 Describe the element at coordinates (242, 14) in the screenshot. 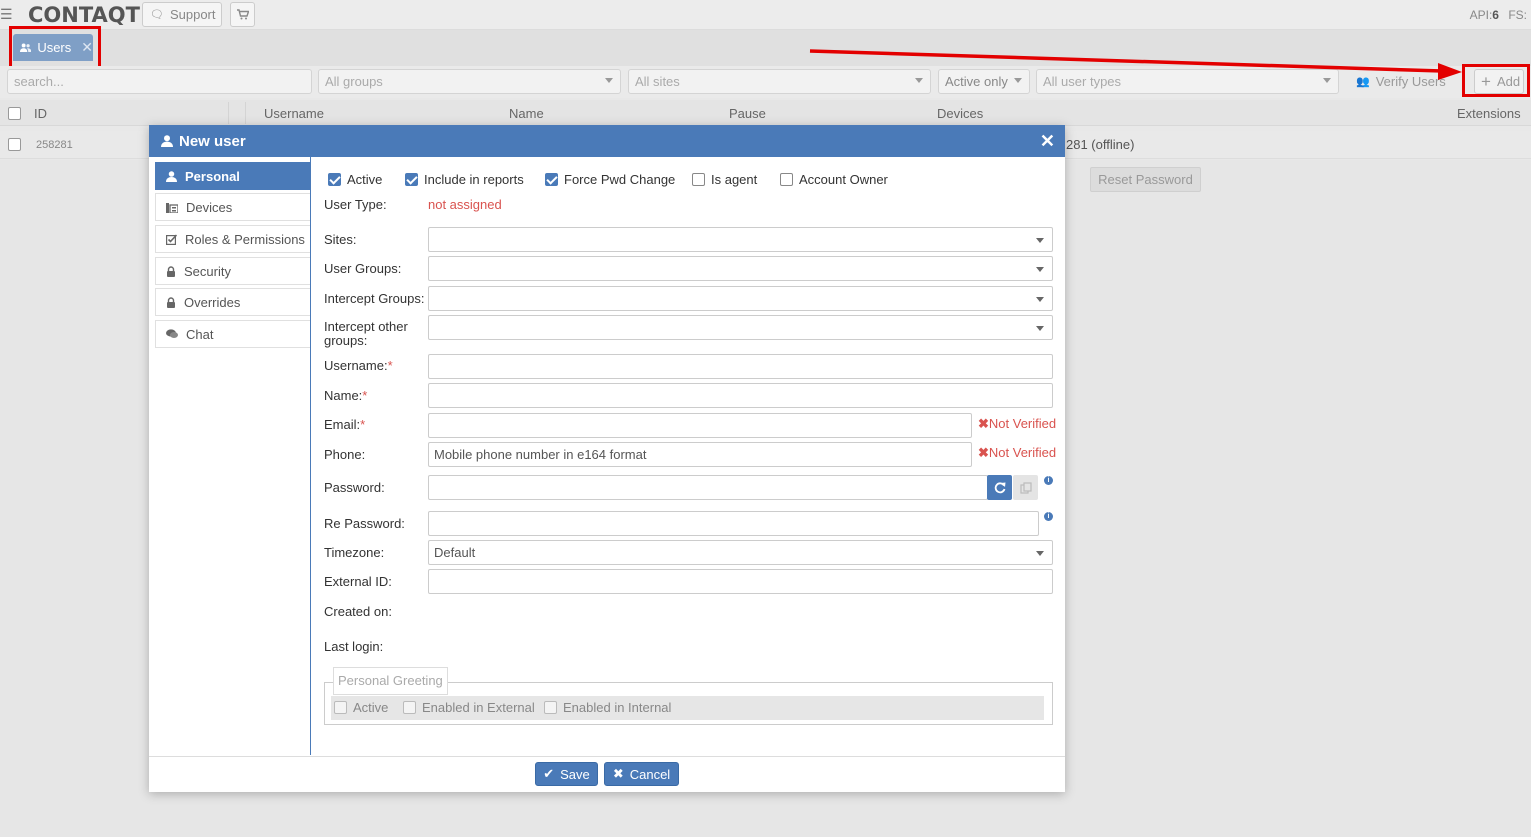

I see `cart-button` at that location.